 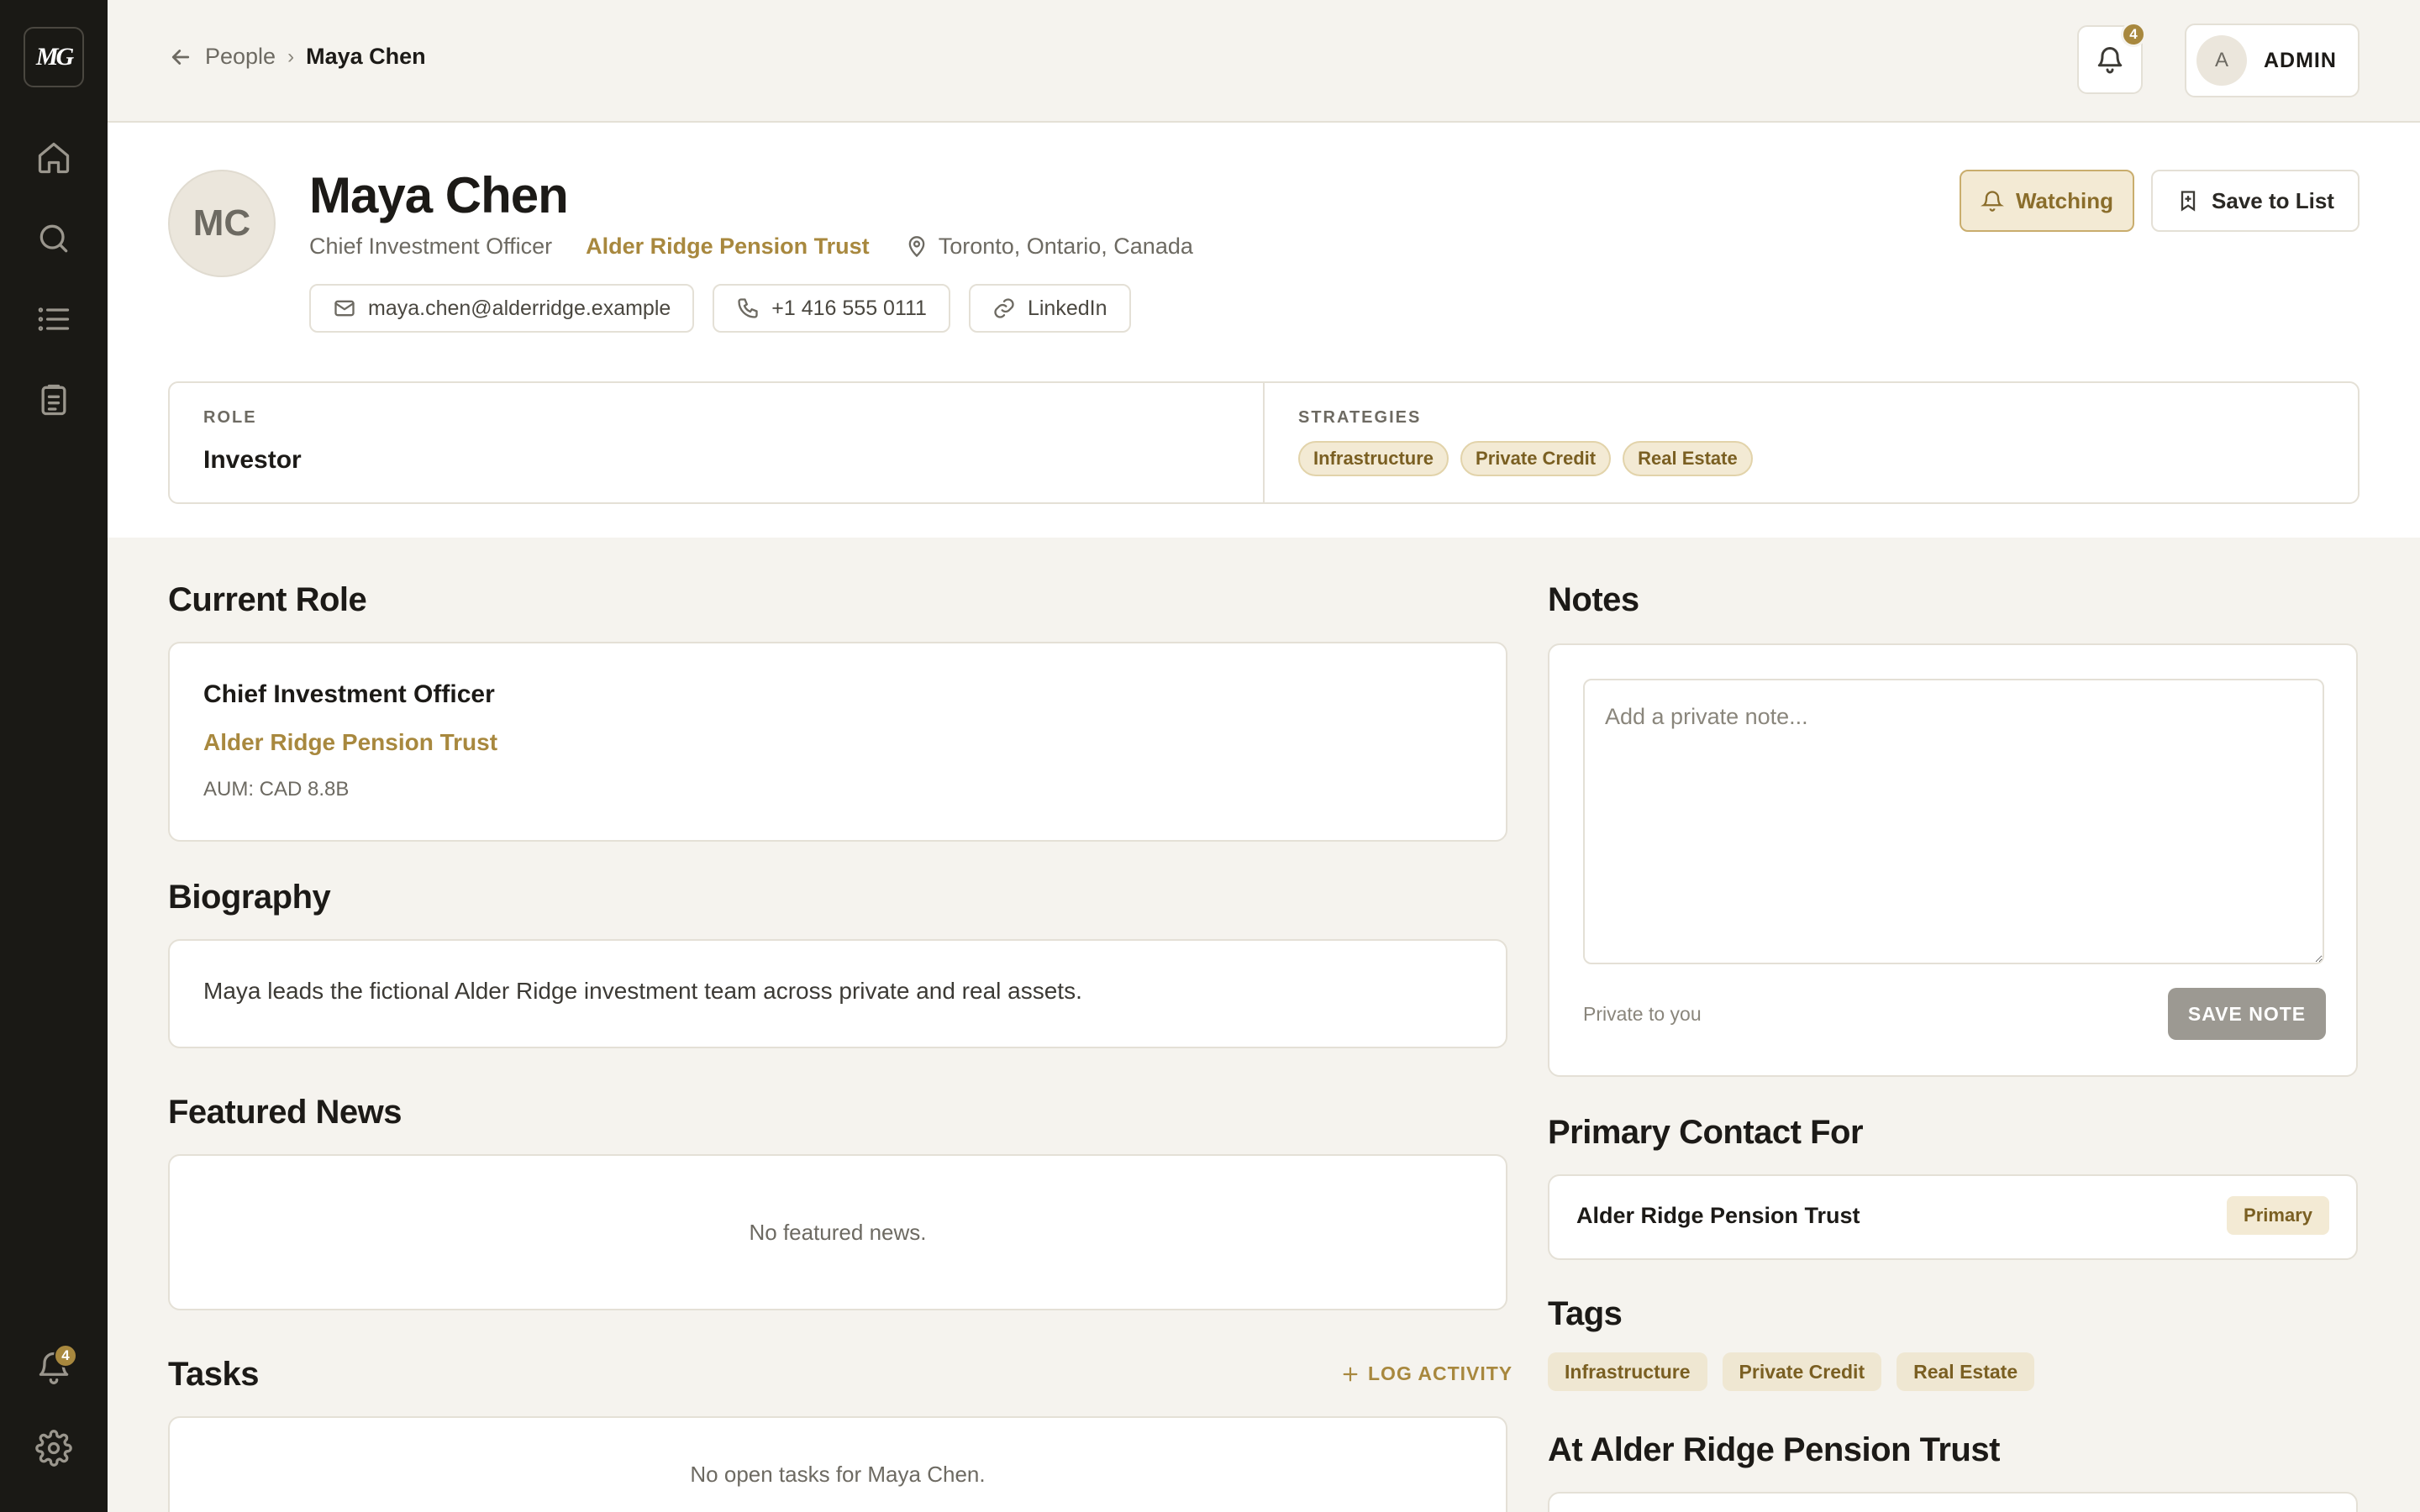 I want to click on primary-contact-organization: Alder Ridge Pension Trust, so click(x=1718, y=1216).